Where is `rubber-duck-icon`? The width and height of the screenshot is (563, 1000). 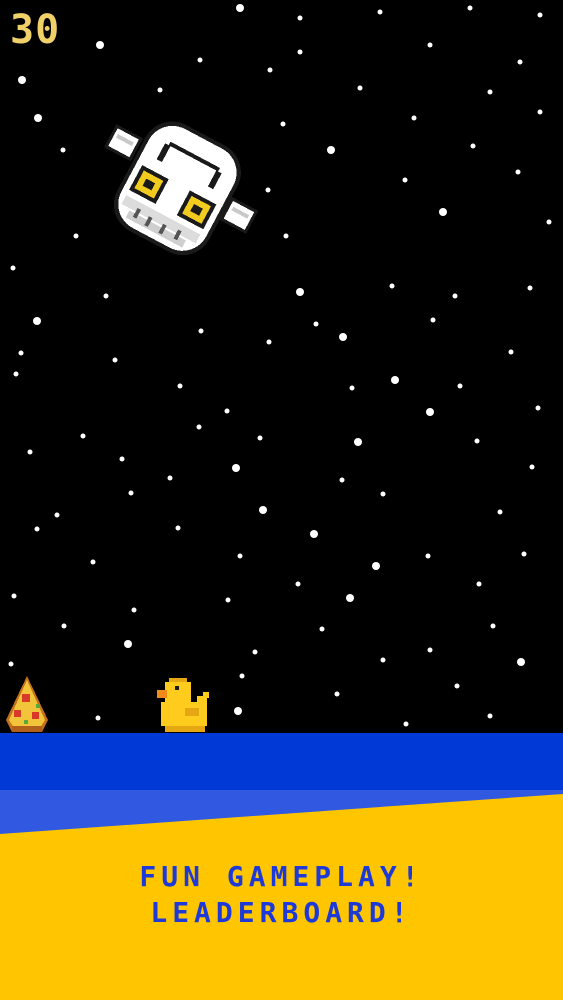
rubber-duck-icon is located at coordinates (184, 706).